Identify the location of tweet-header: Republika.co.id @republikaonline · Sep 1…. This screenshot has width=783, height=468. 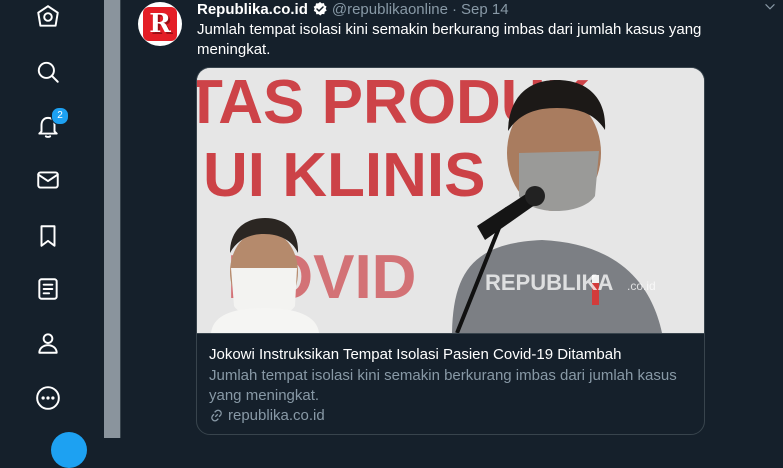
(353, 9).